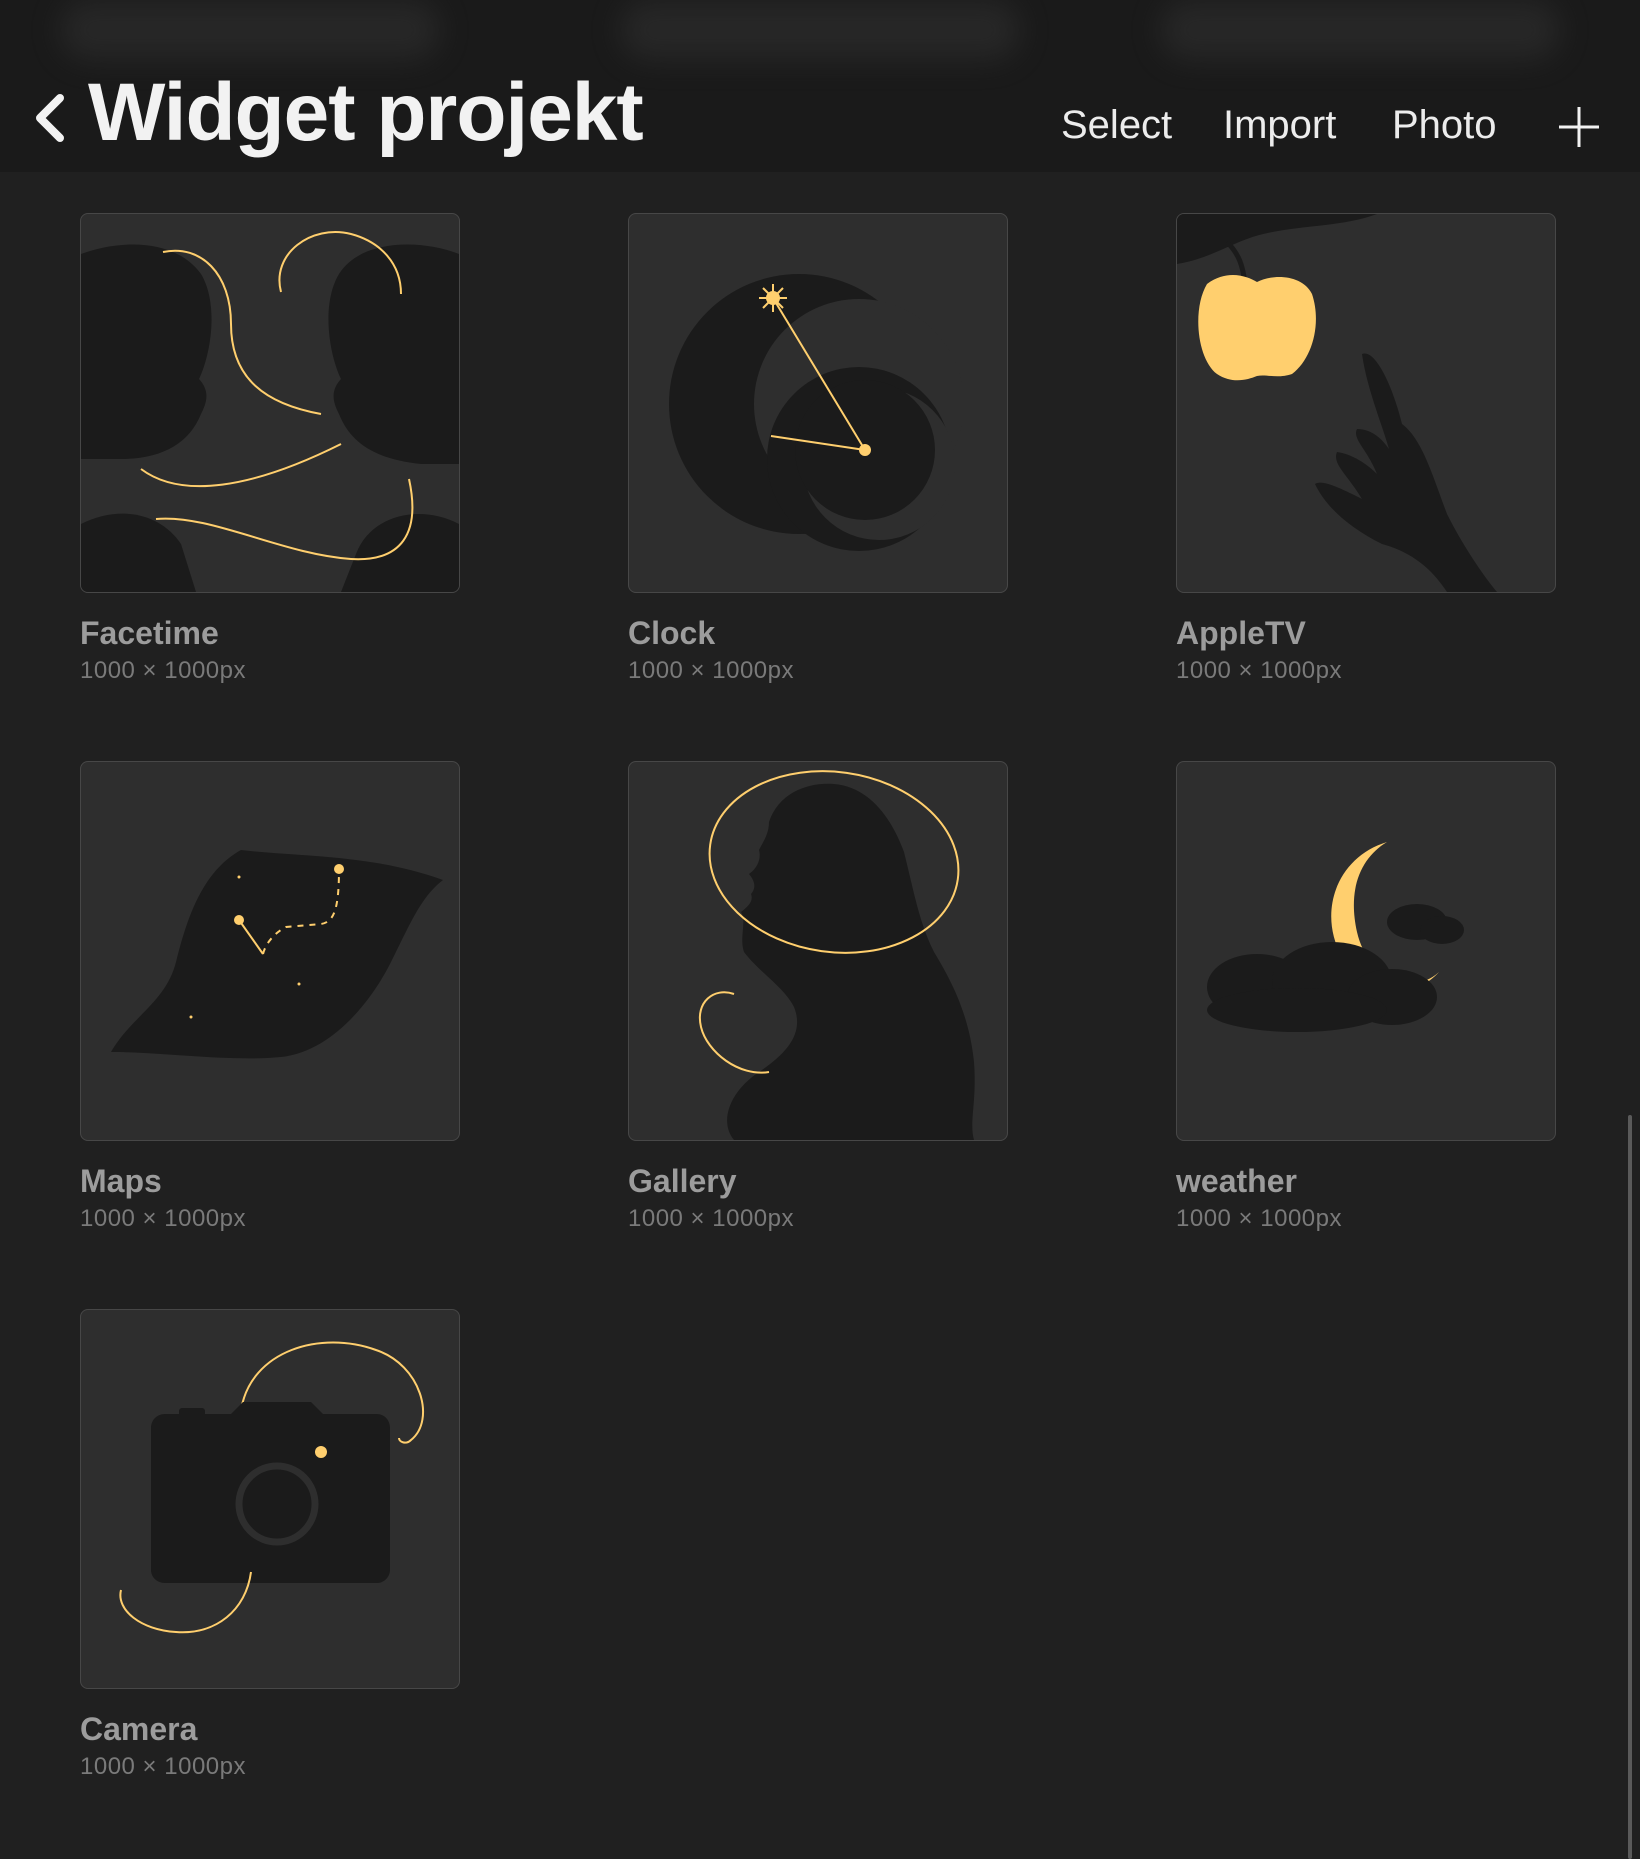 This screenshot has height=1859, width=1640. Describe the element at coordinates (1630, 1487) in the screenshot. I see `scrollbar` at that location.